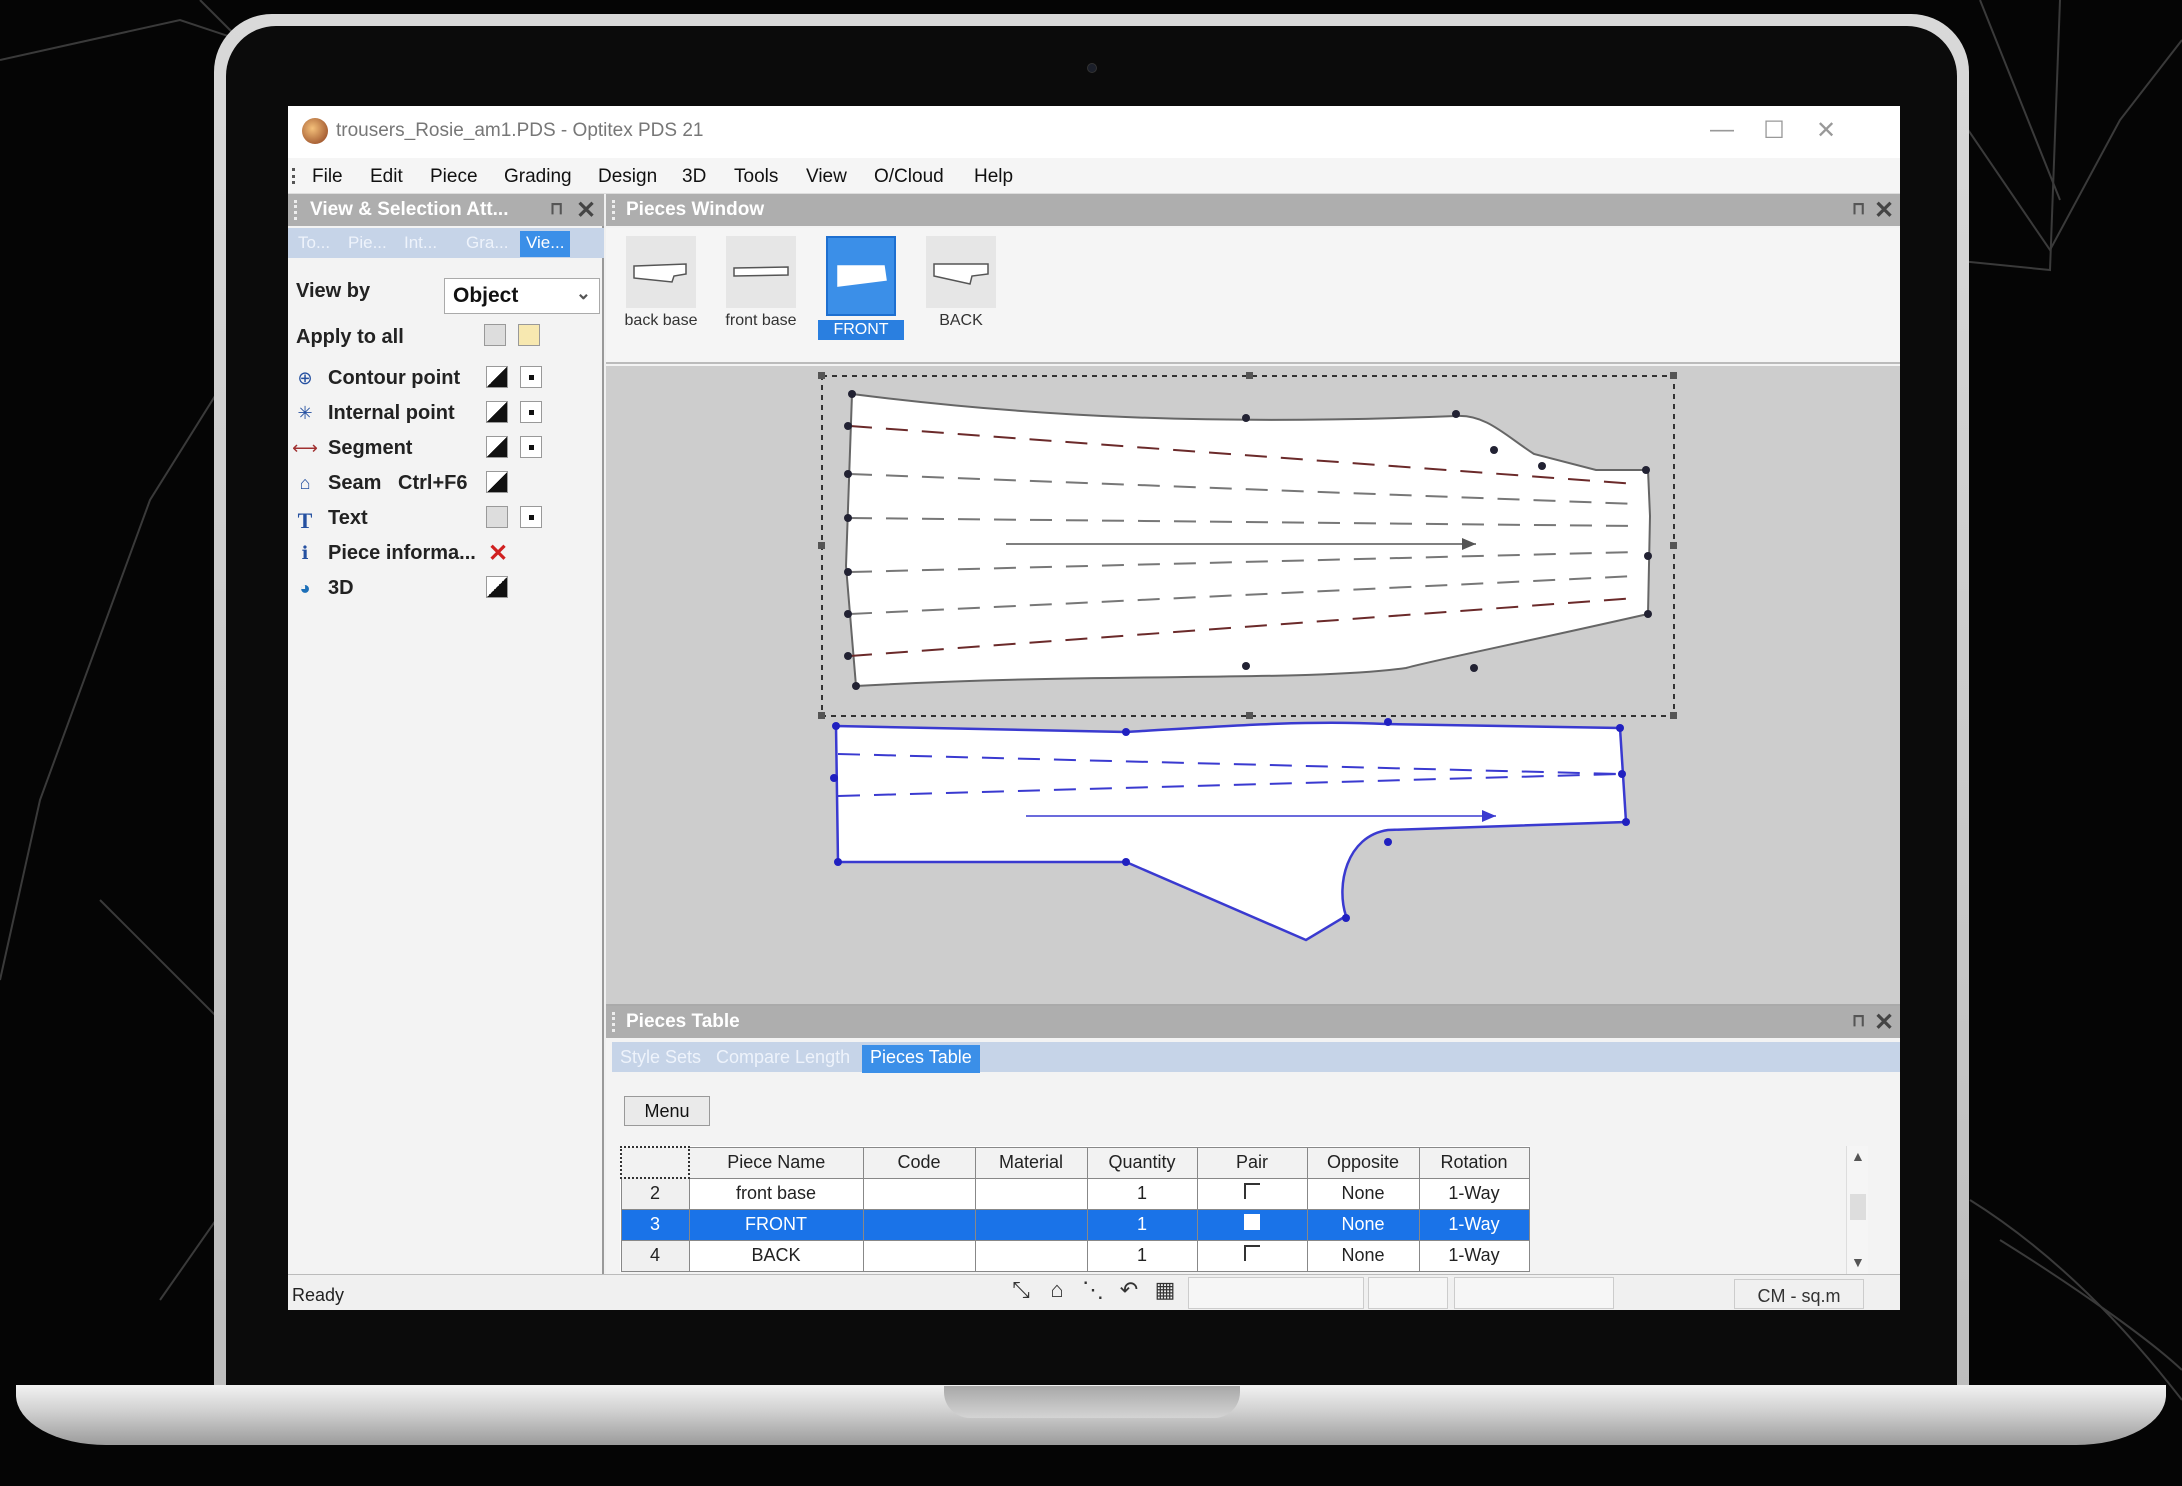  What do you see at coordinates (327, 177) in the screenshot?
I see `menu-file: File` at bounding box center [327, 177].